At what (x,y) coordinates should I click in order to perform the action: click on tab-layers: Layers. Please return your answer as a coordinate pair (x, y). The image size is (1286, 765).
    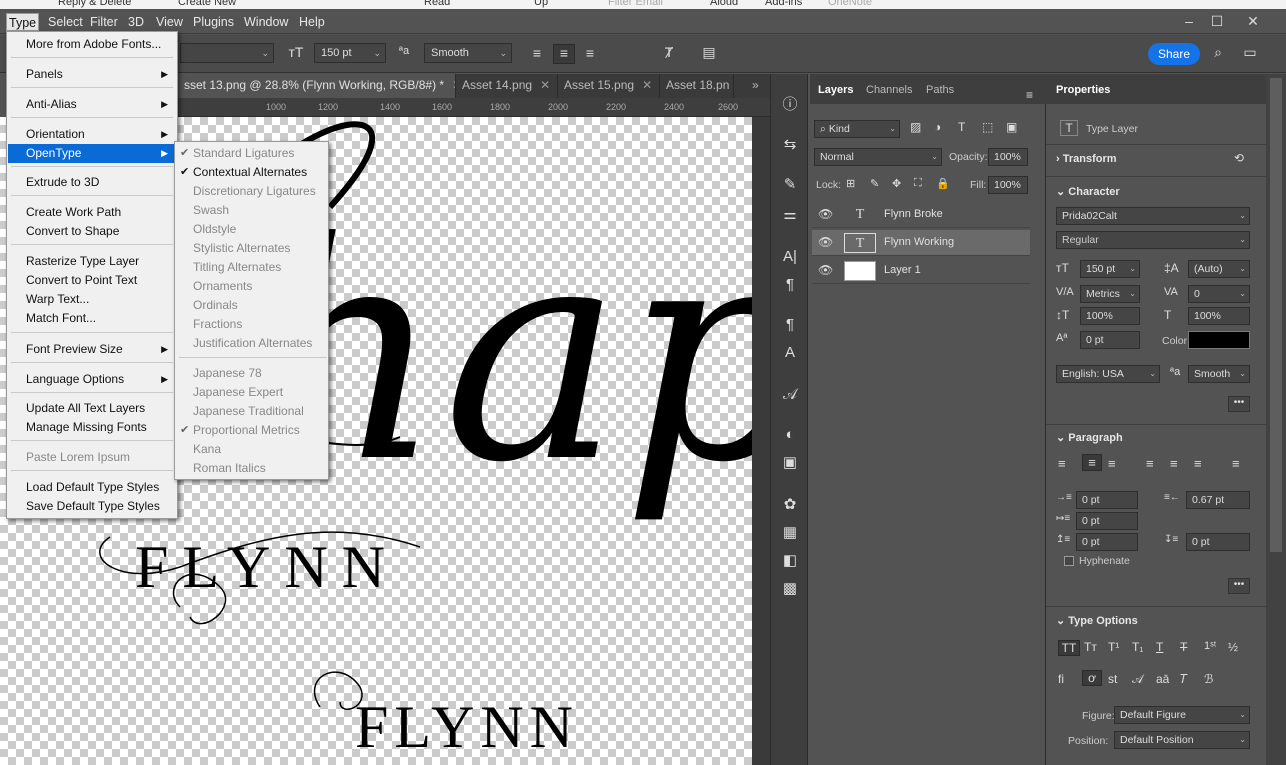
    Looking at the image, I should click on (835, 90).